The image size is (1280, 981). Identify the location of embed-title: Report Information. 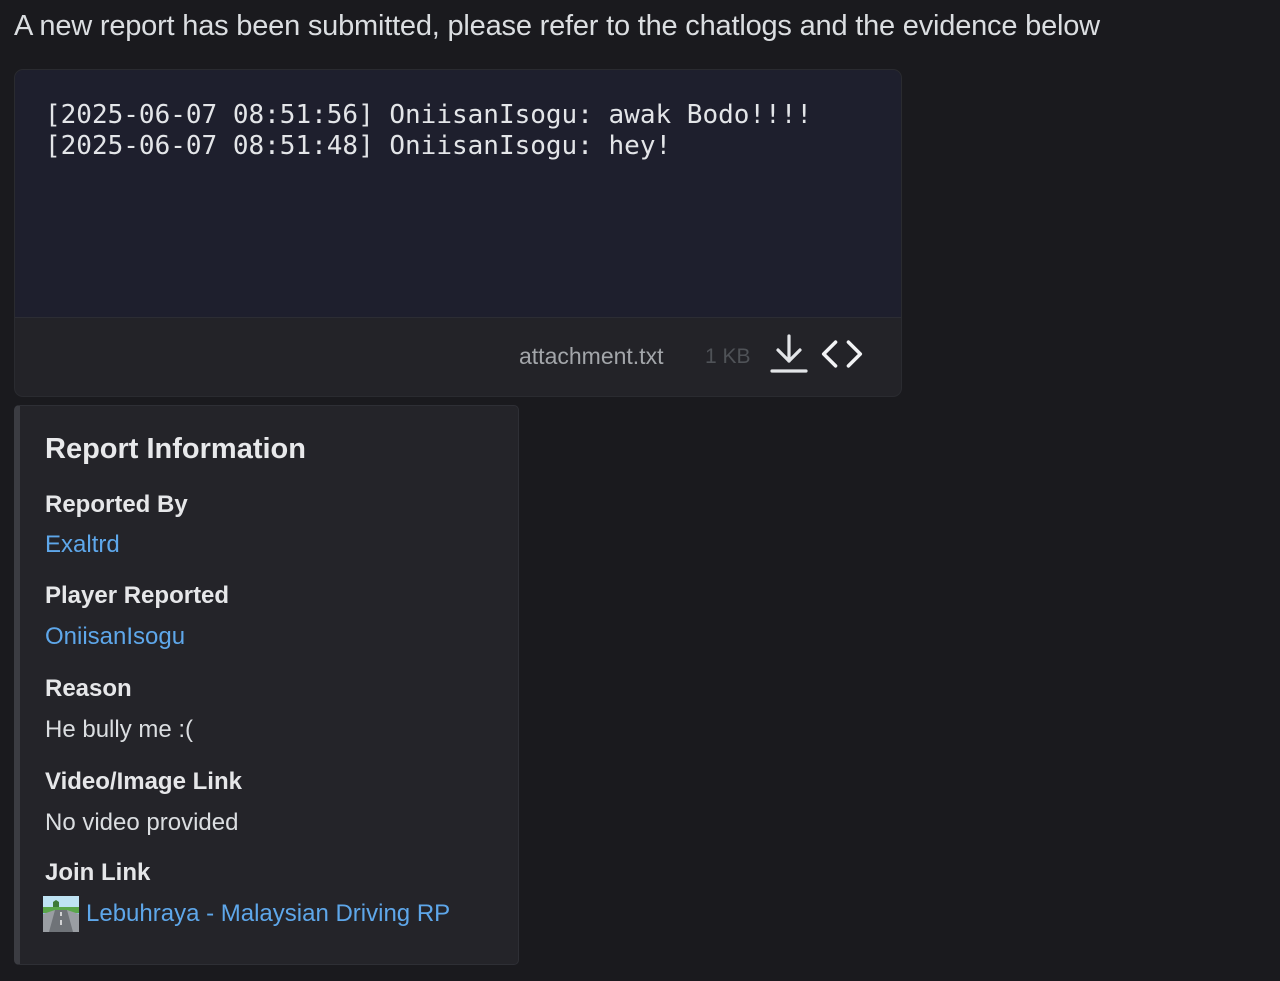
(175, 449).